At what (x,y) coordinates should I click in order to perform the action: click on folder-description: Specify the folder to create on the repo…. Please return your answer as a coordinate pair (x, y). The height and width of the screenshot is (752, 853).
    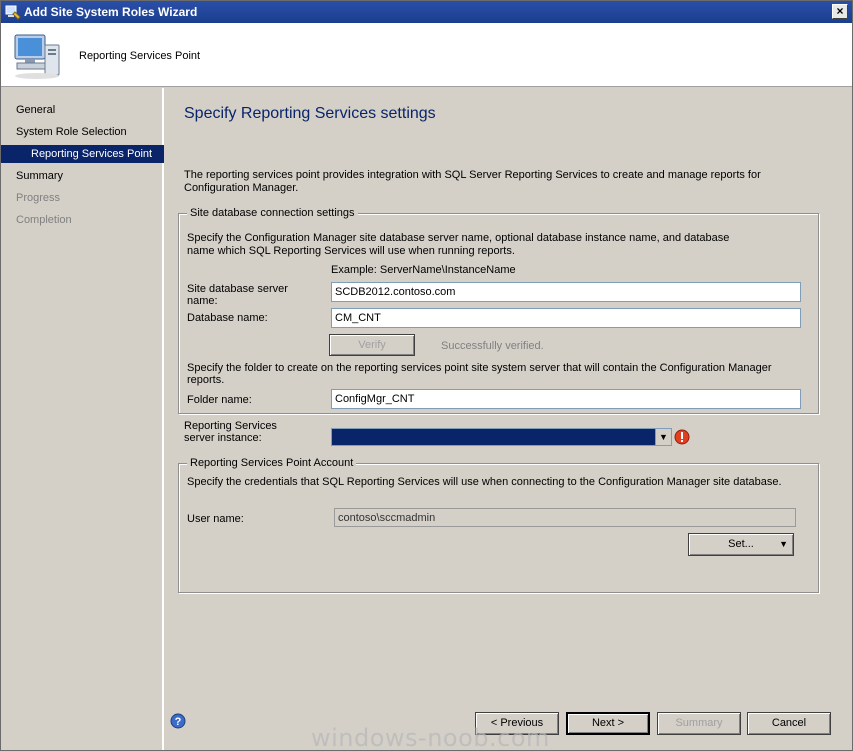
    Looking at the image, I should click on (479, 374).